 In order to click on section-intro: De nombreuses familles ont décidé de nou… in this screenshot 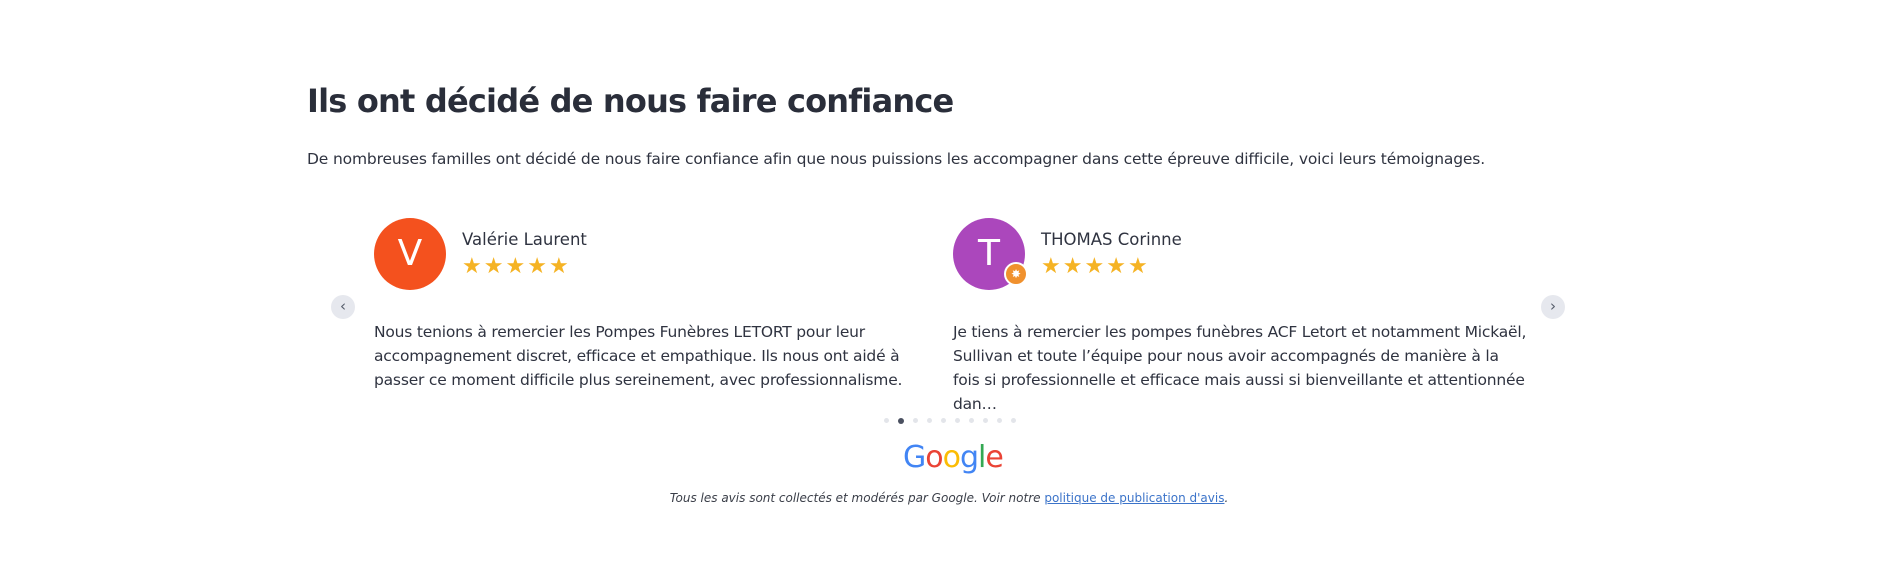, I will do `click(896, 159)`.